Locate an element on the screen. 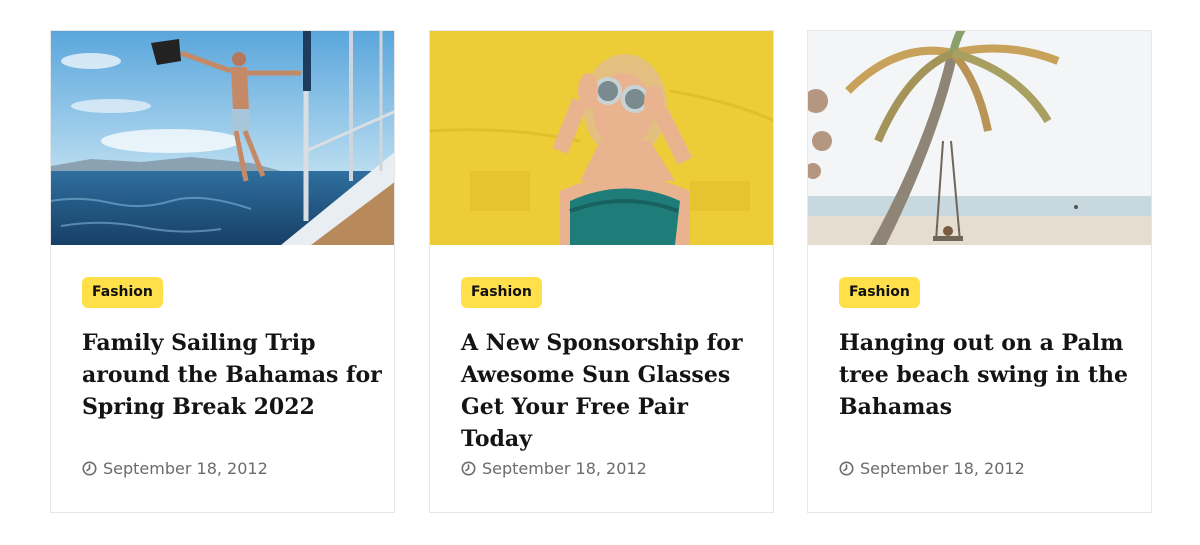 This screenshot has height=545, width=1200. woman-with-sunglasses-yellow-wall-photo is located at coordinates (601, 138).